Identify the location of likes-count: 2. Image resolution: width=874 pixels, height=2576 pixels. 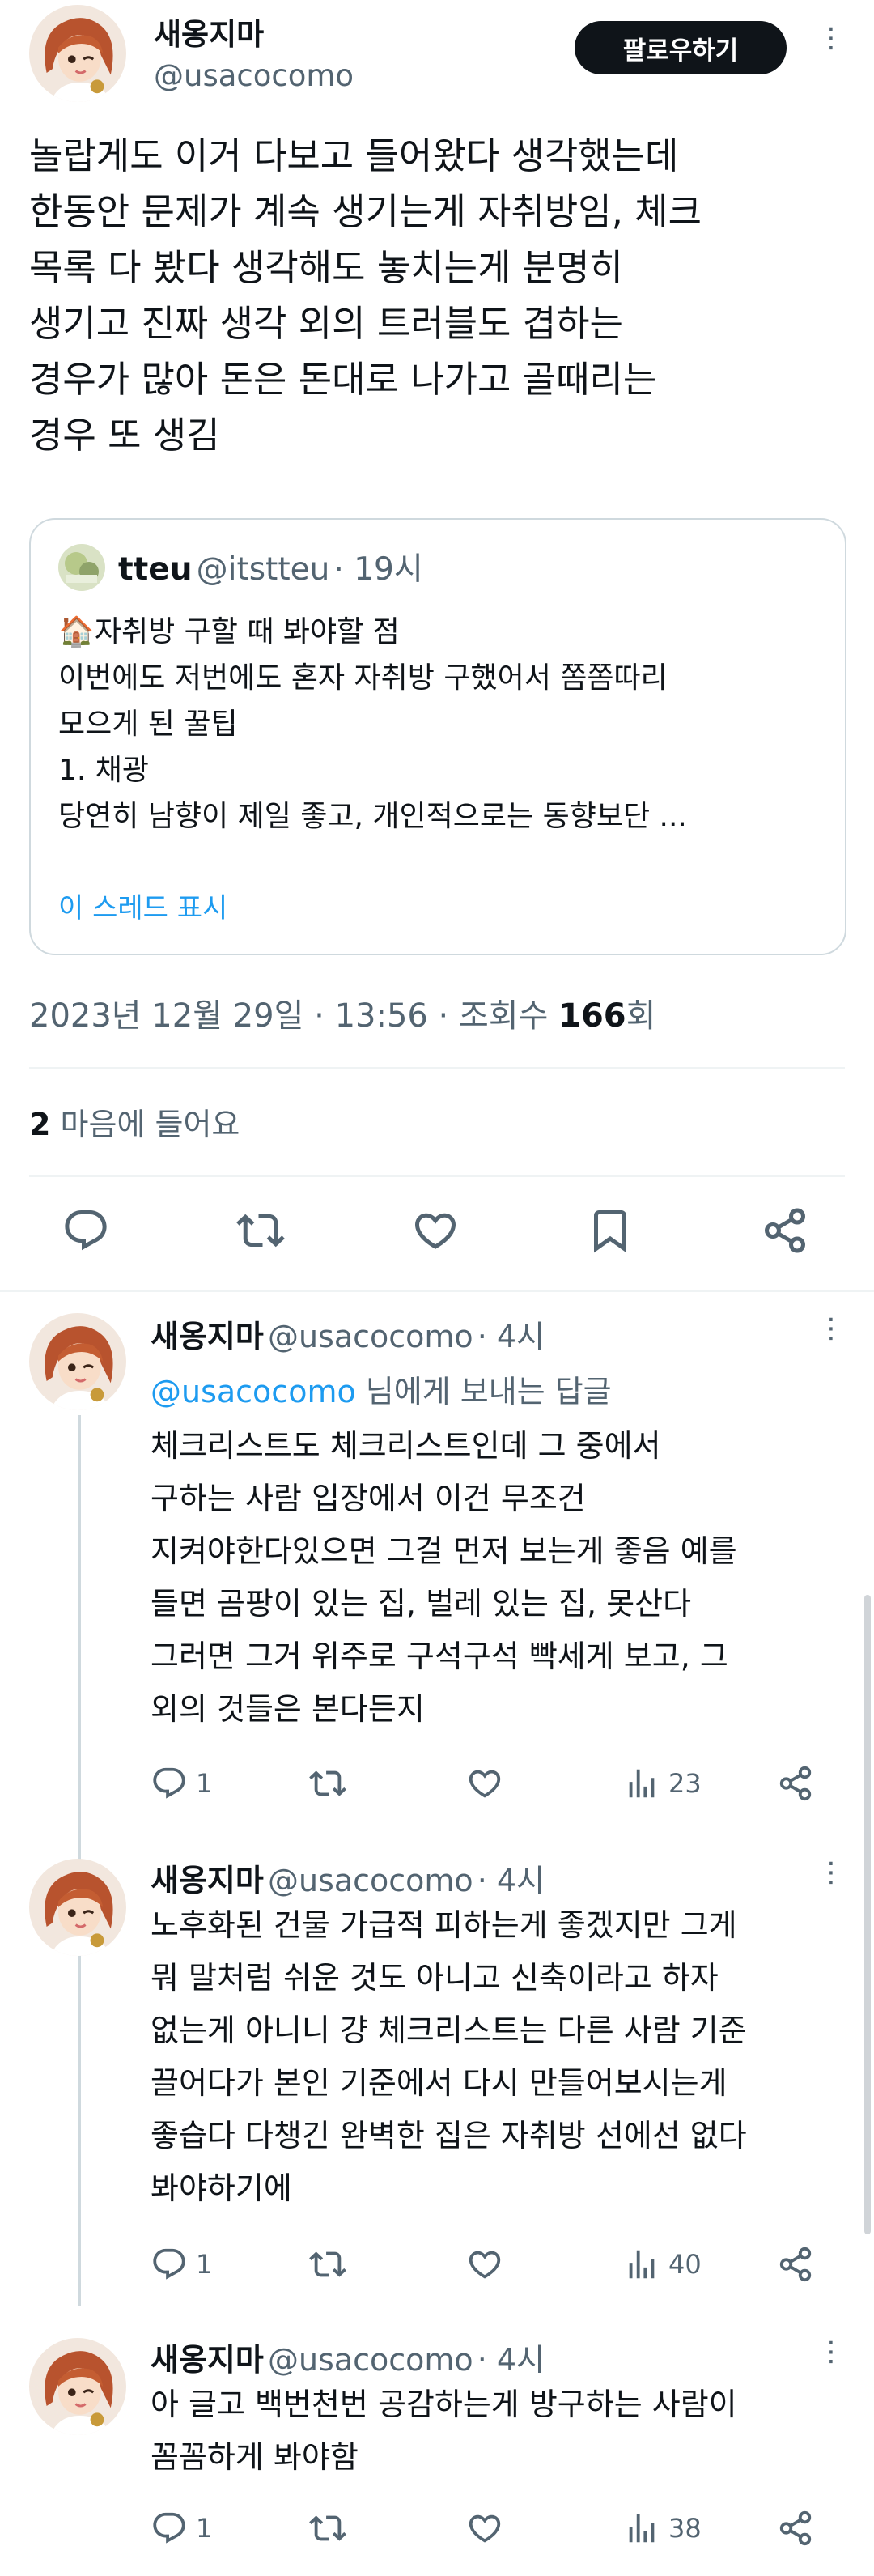
(40, 1124).